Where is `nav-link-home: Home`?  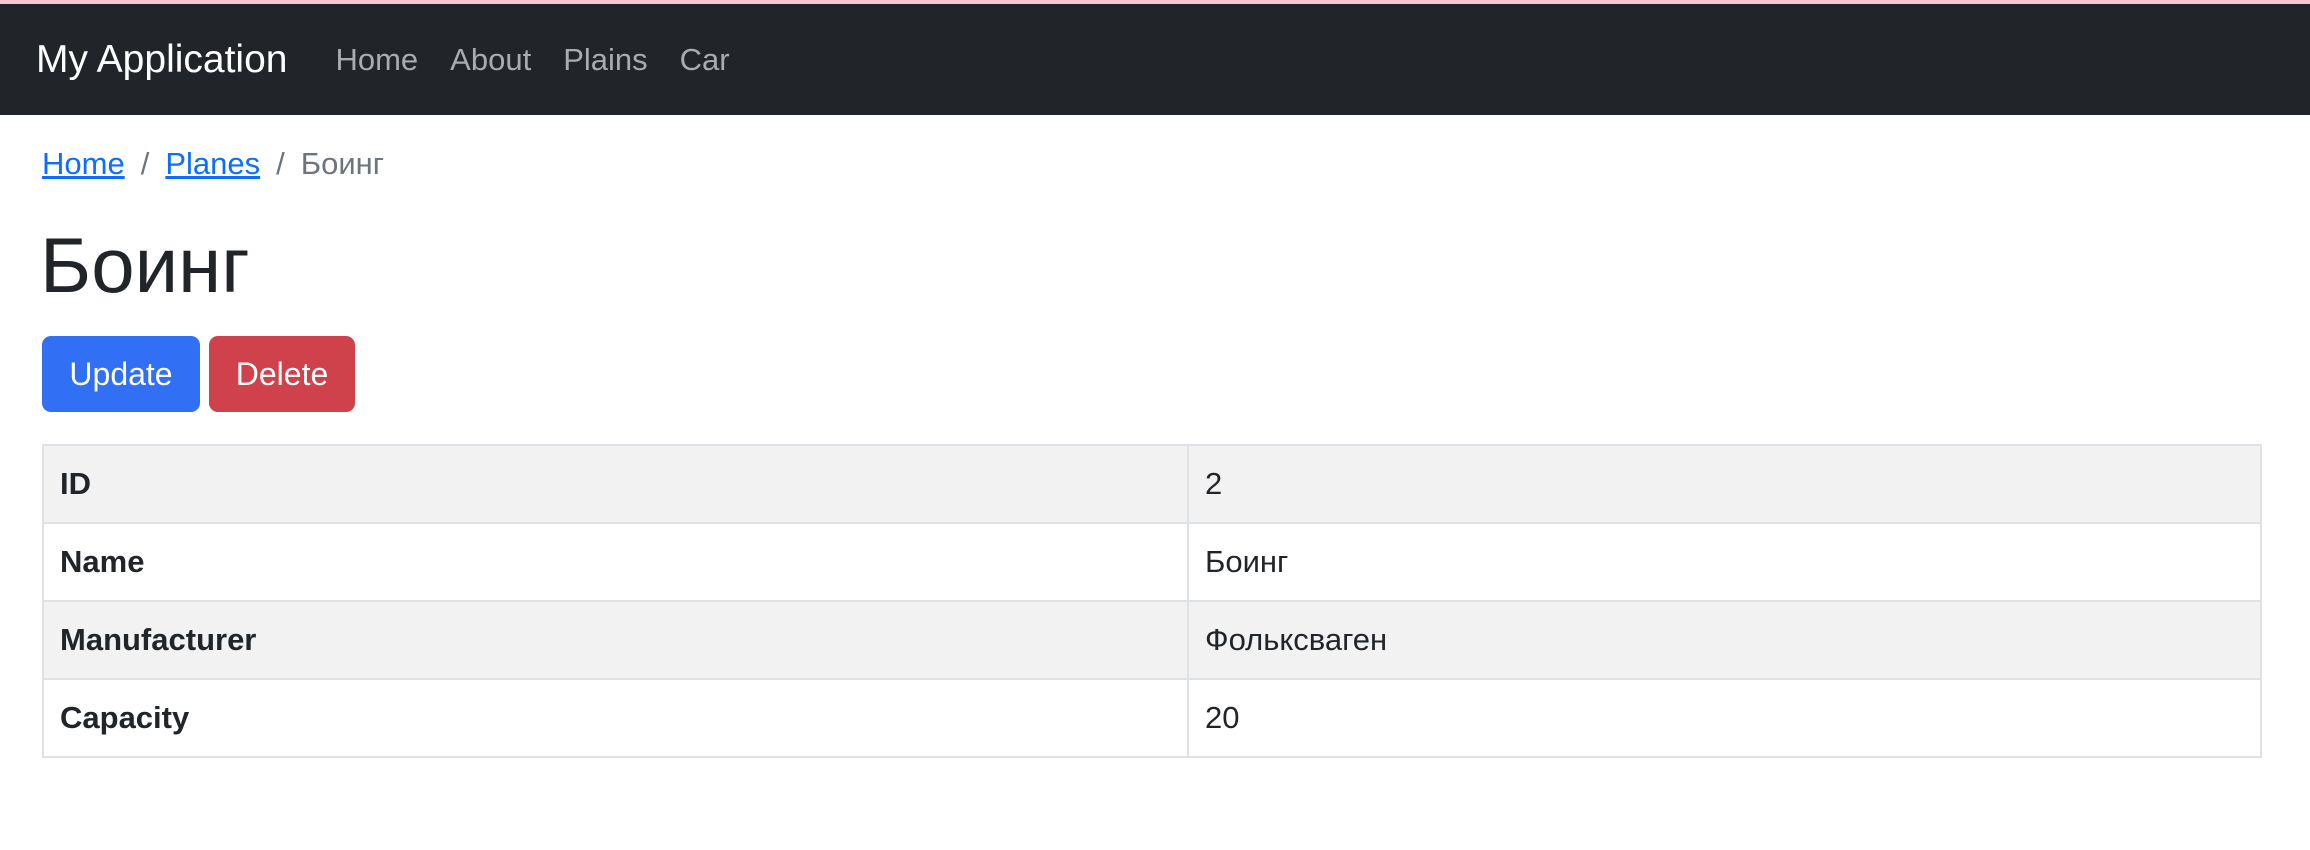 nav-link-home: Home is located at coordinates (376, 60).